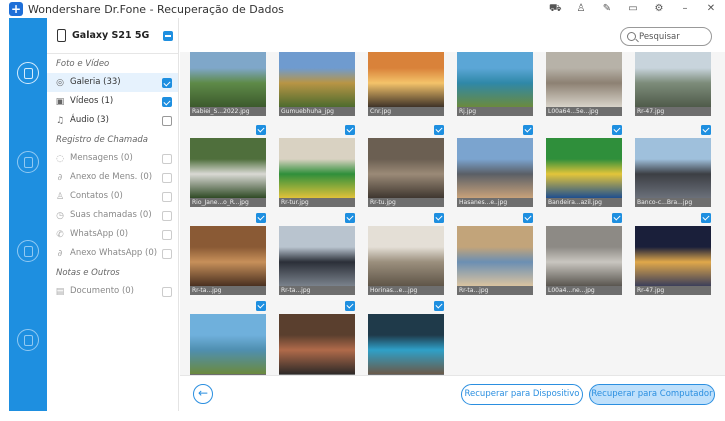 The image size is (725, 421). I want to click on gear-icon: ⚙, so click(659, 9).